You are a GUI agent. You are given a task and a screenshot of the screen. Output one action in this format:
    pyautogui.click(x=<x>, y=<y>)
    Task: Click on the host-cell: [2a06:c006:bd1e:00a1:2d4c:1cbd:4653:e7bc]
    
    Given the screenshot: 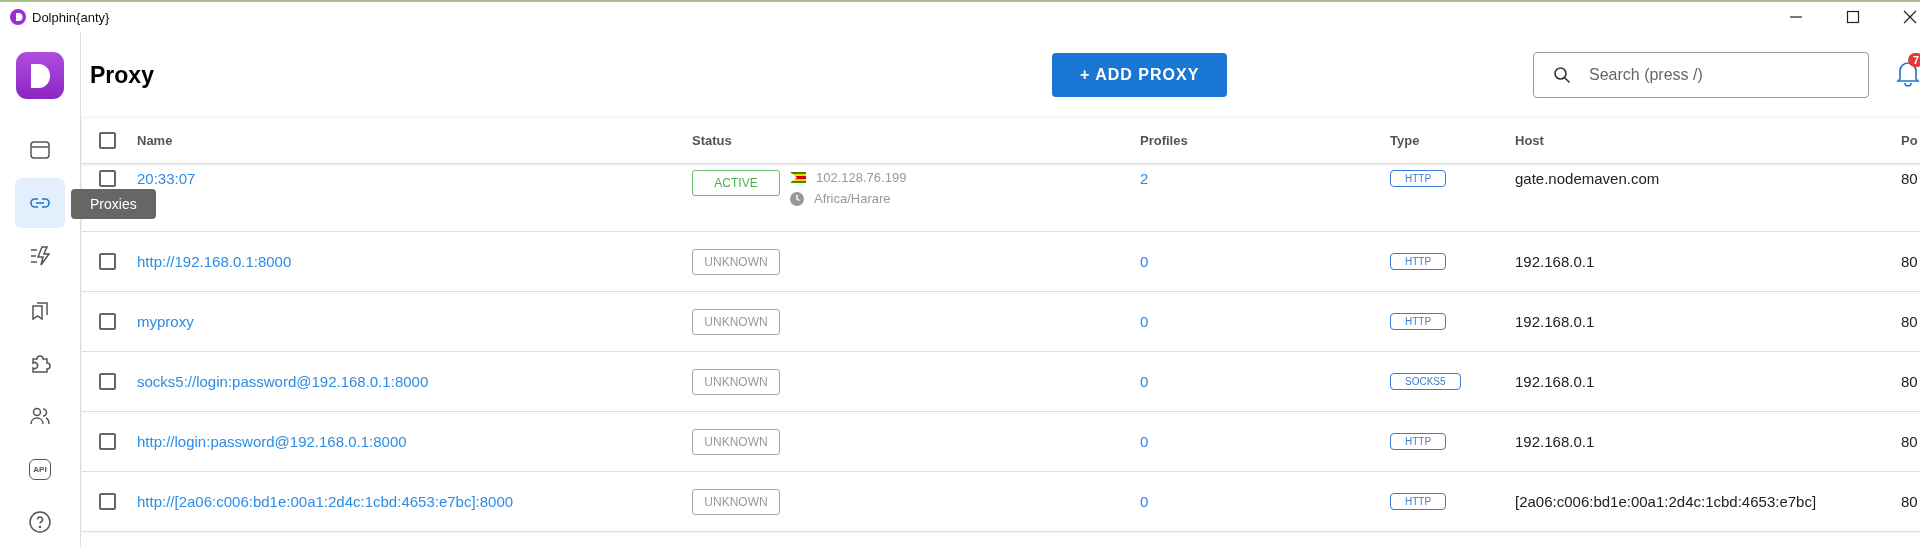 What is the action you would take?
    pyautogui.click(x=1666, y=501)
    